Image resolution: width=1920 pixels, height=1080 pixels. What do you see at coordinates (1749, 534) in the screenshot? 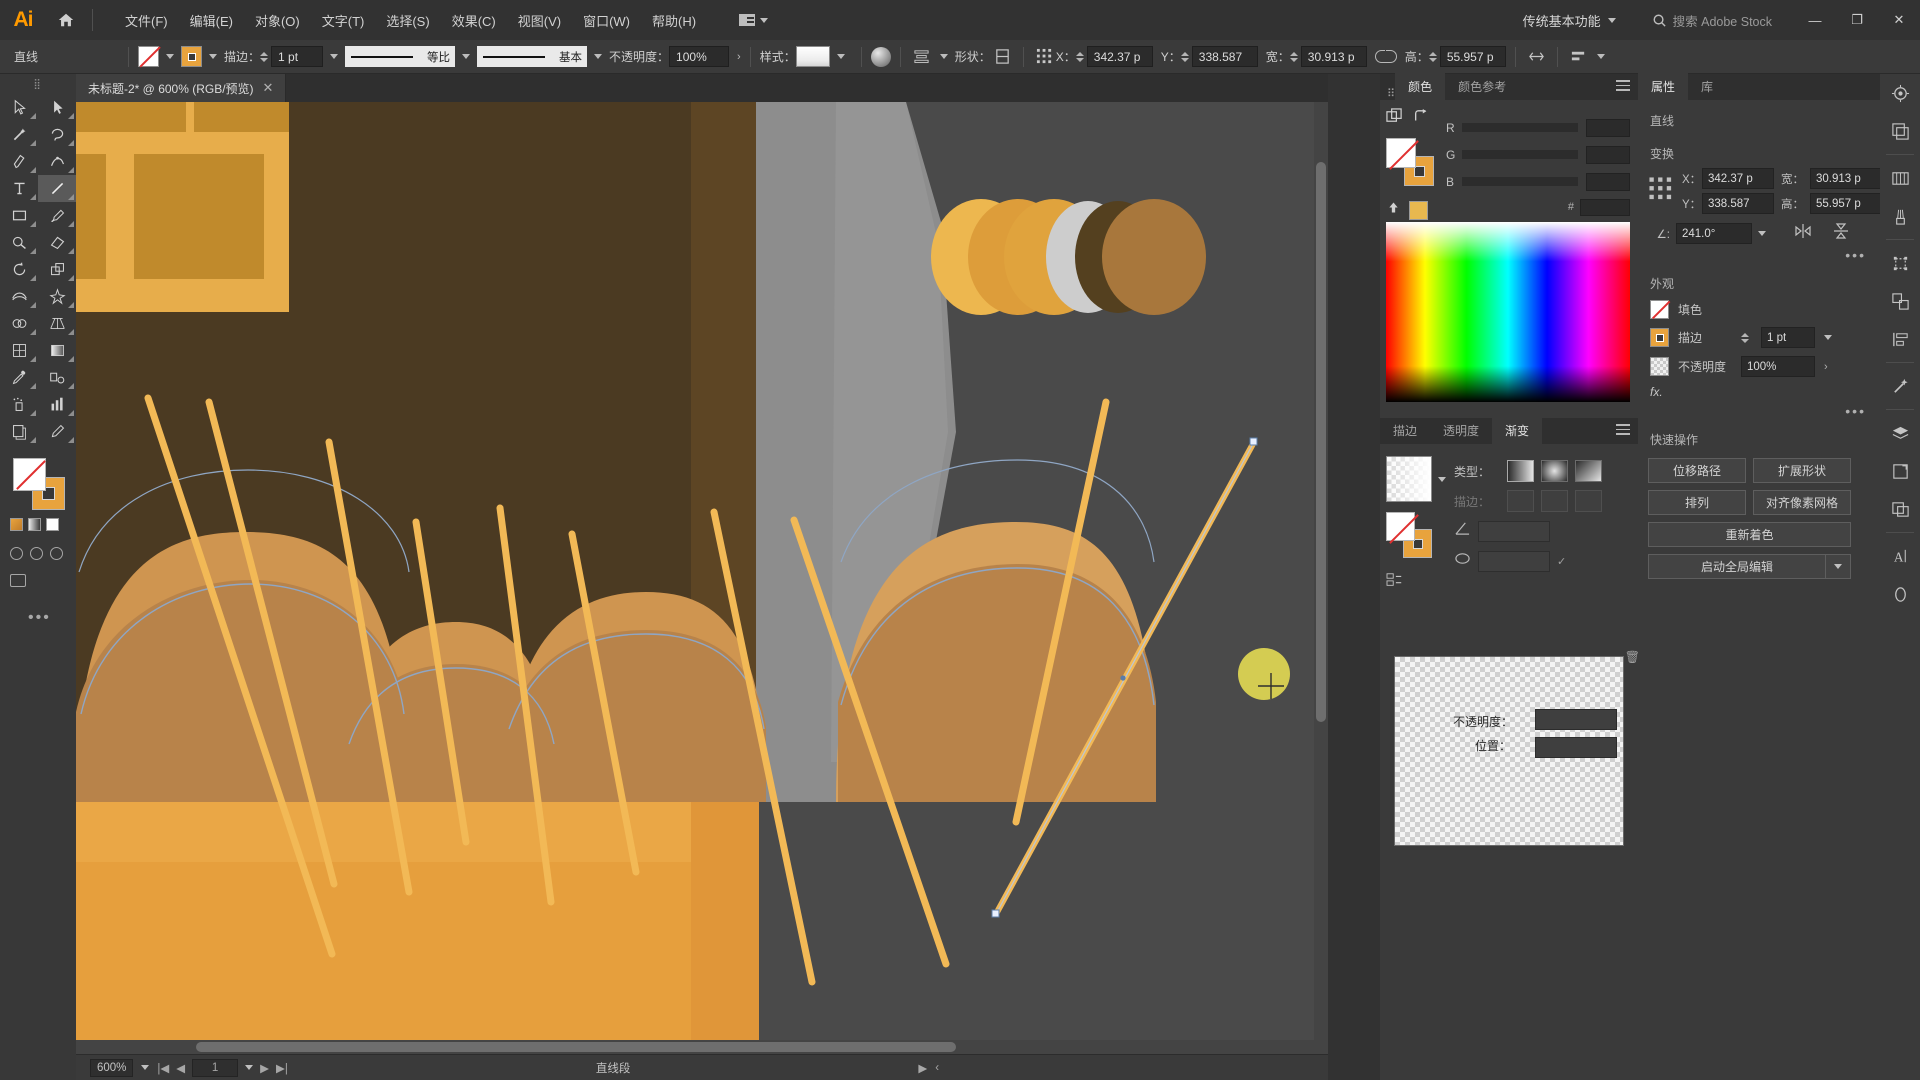
I see `recolor-button: 重新着色` at bounding box center [1749, 534].